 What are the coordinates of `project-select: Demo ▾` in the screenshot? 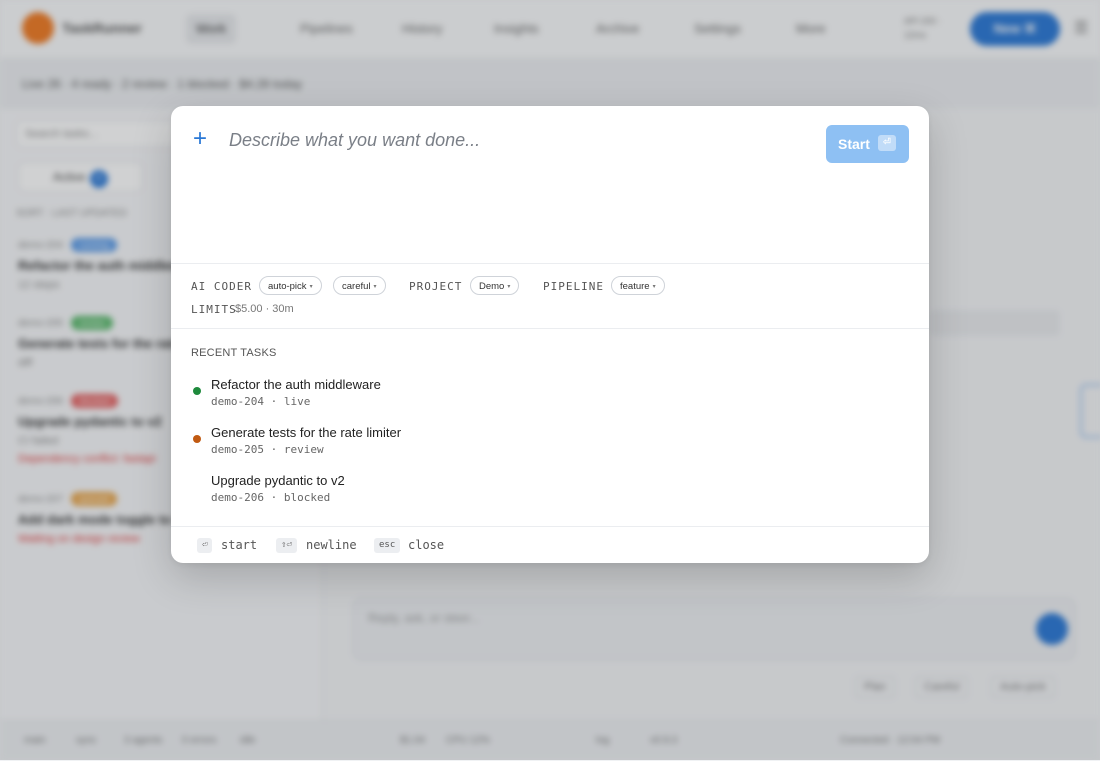 It's located at (495, 285).